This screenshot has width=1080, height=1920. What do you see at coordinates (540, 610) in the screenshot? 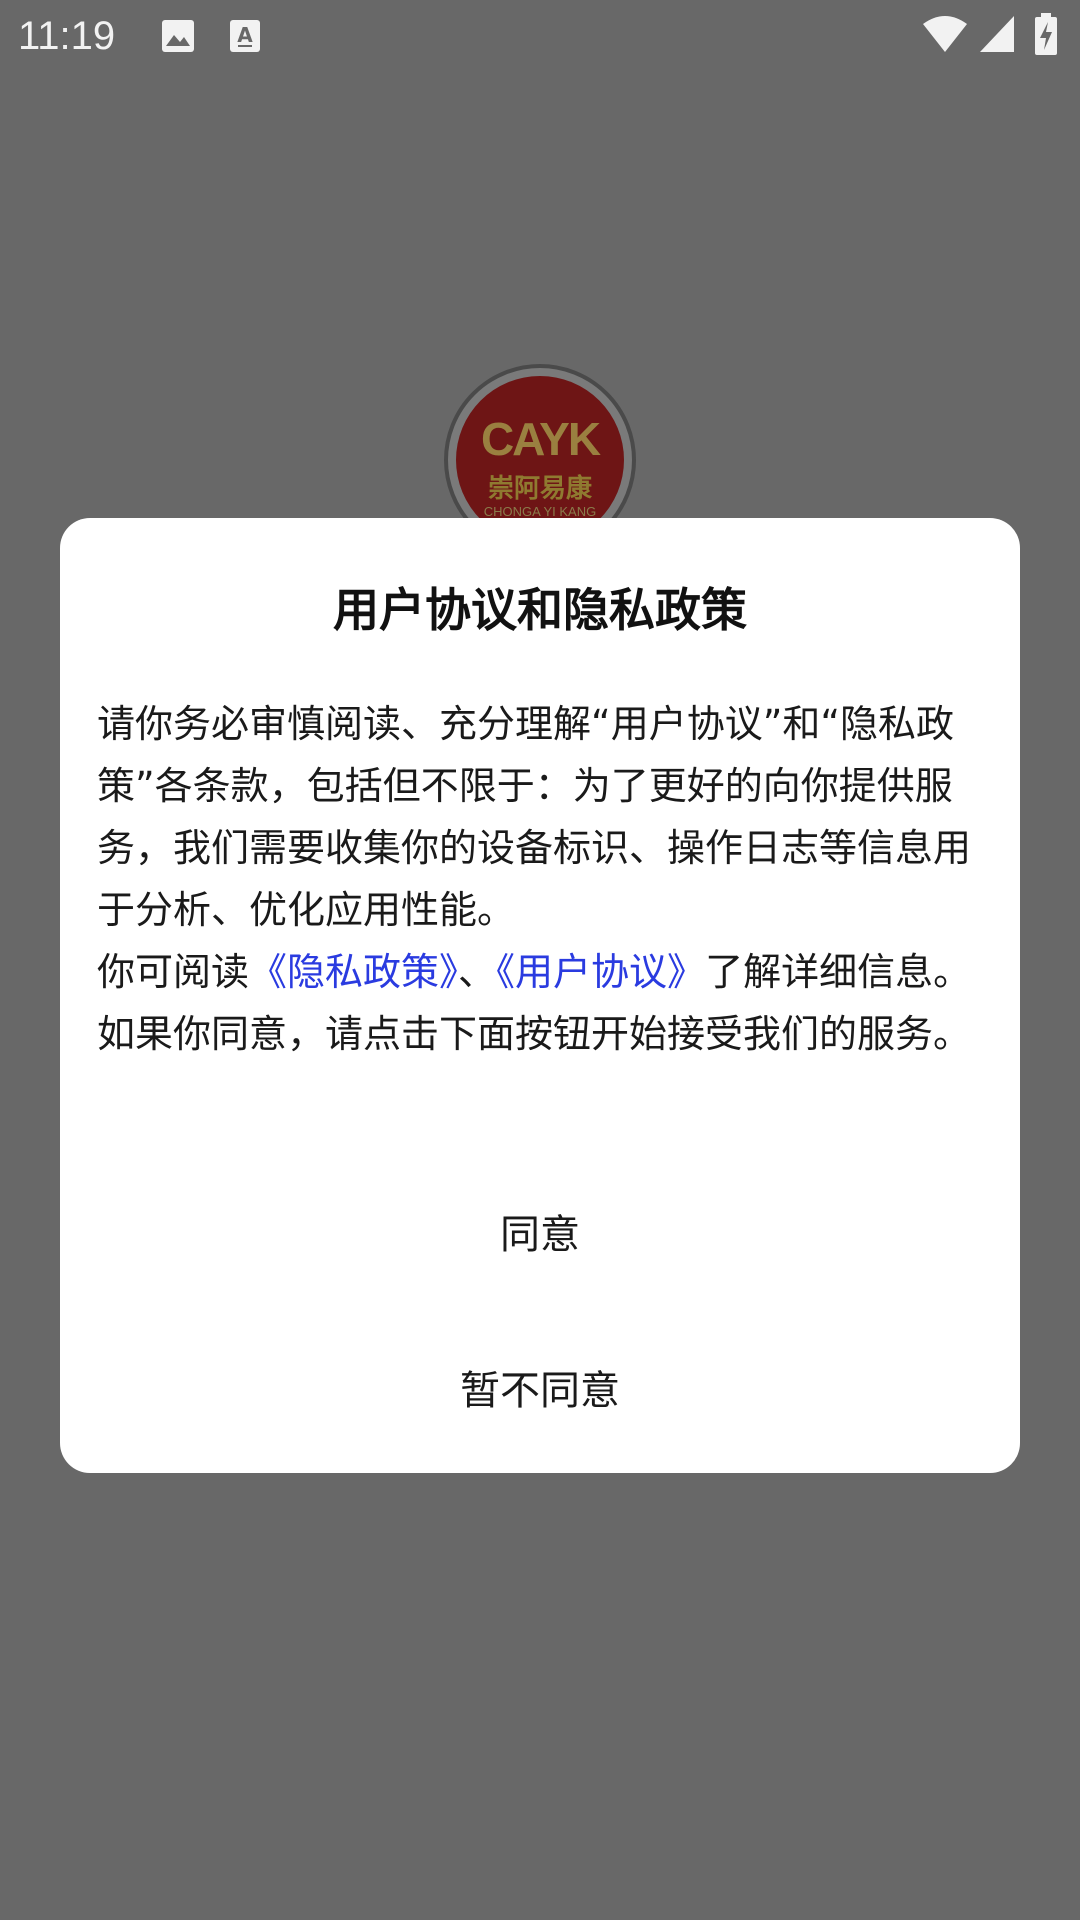
I see `dialog-title: 用户协议和隐私政策` at bounding box center [540, 610].